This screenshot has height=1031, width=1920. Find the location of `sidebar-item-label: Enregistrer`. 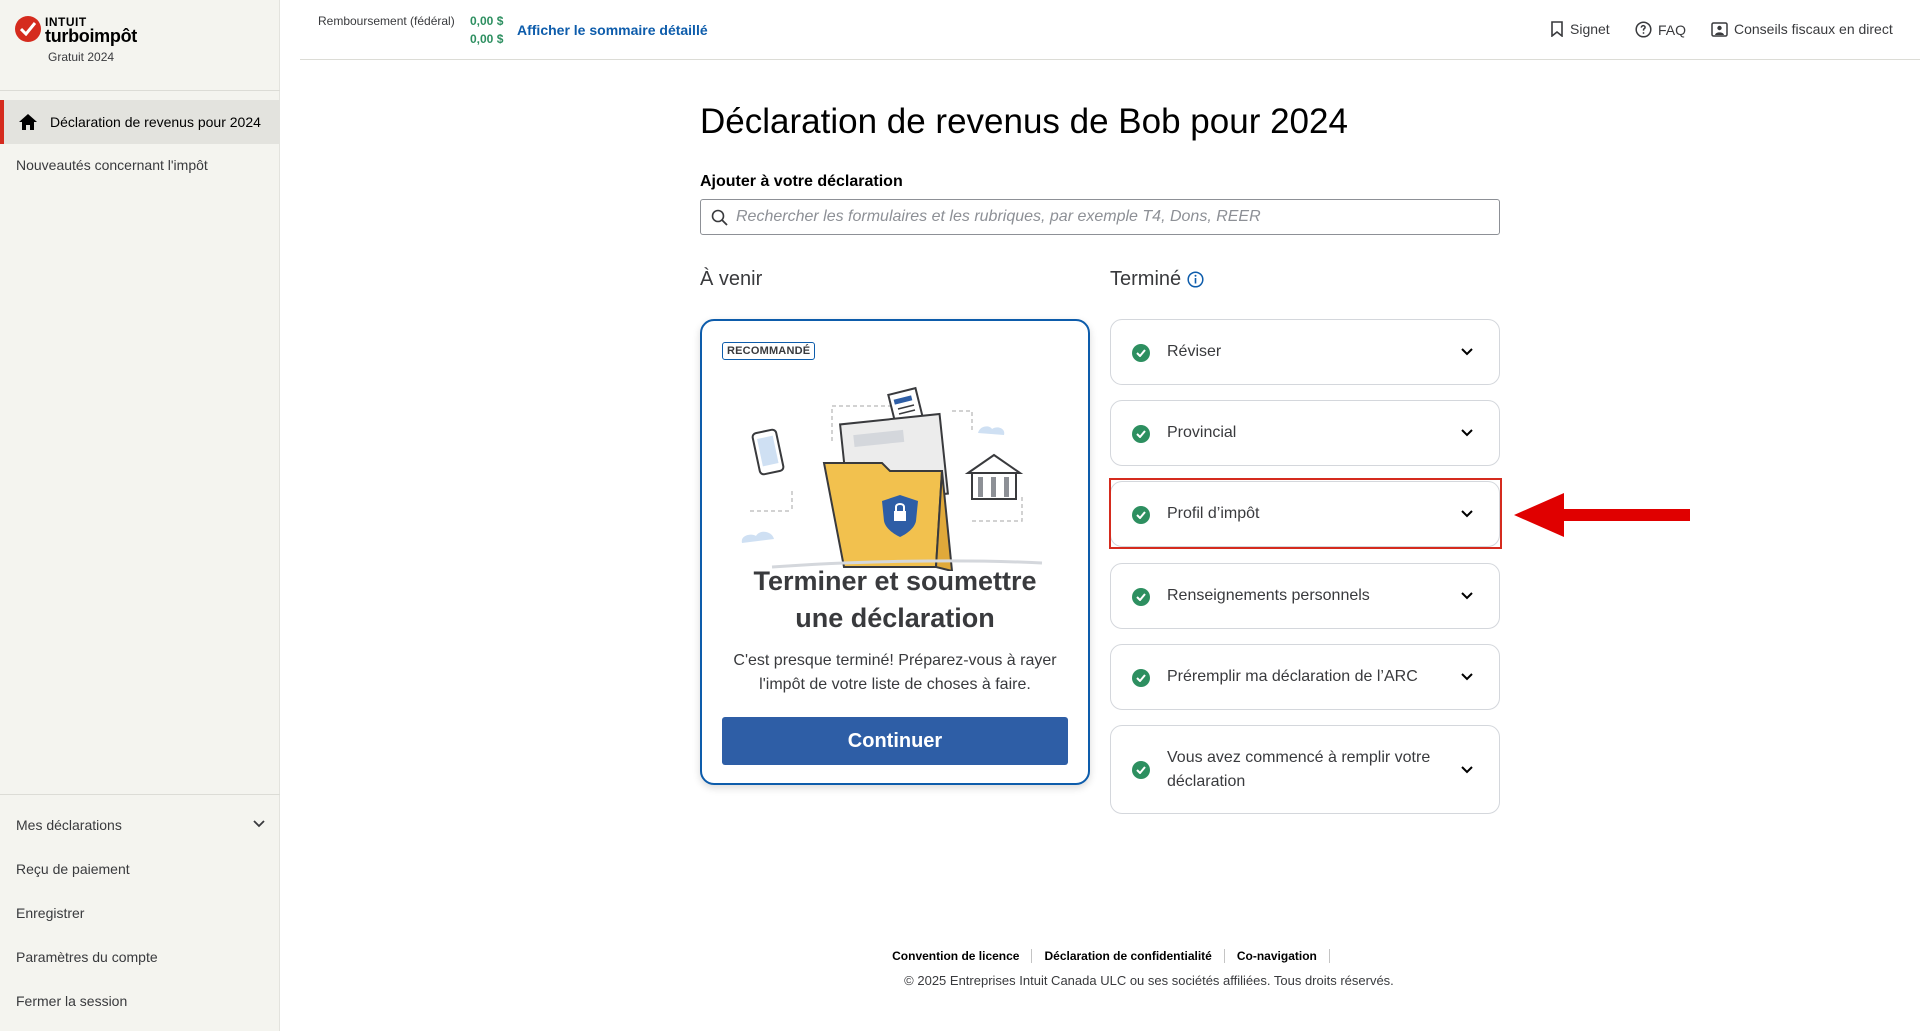

sidebar-item-label: Enregistrer is located at coordinates (50, 913).